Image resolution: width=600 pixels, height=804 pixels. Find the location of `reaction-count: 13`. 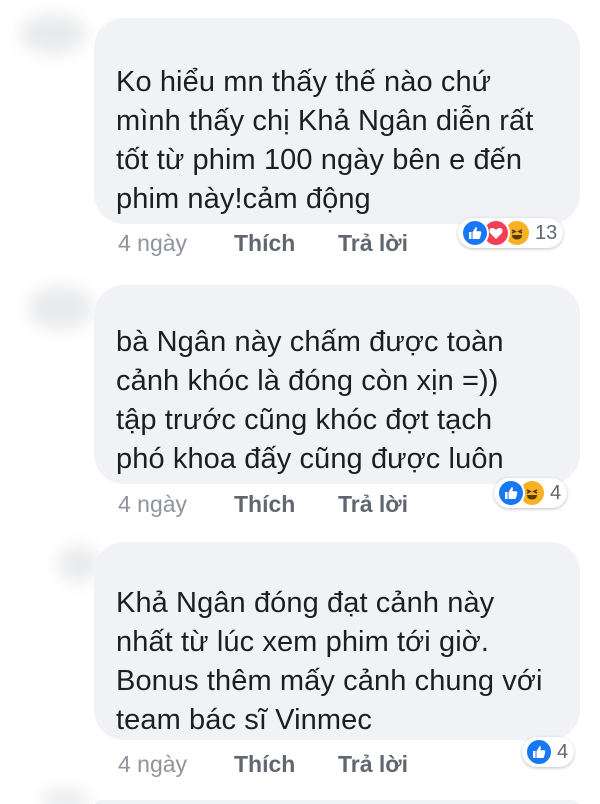

reaction-count: 13 is located at coordinates (546, 232).